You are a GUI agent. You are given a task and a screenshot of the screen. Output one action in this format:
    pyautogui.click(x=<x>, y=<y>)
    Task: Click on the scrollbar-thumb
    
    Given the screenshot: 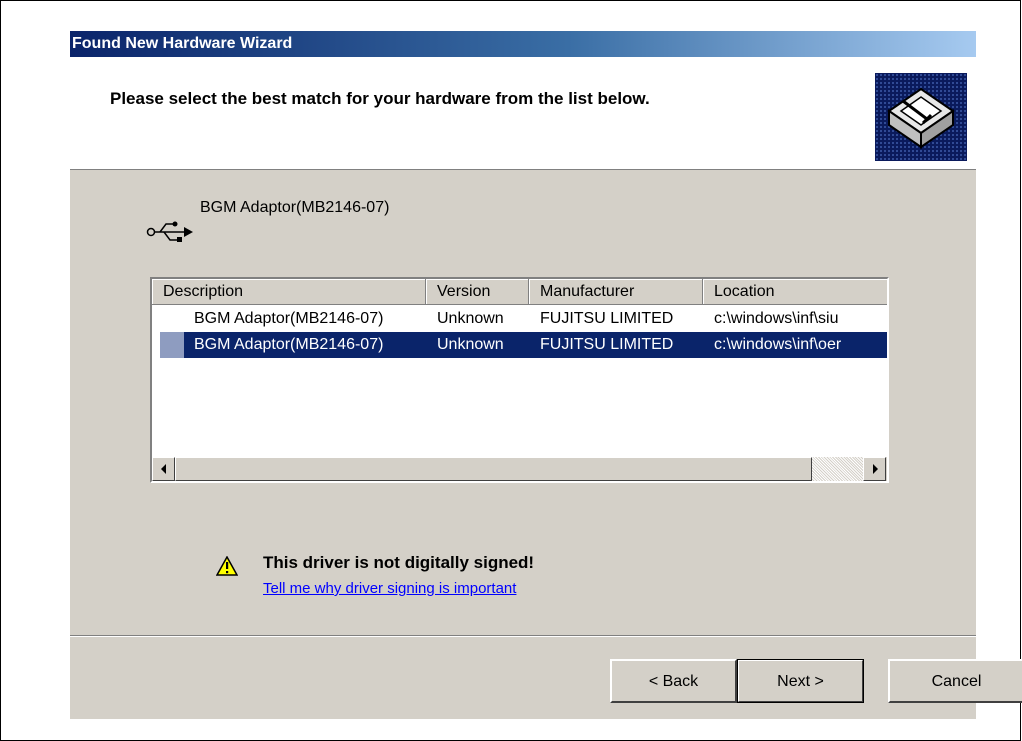 What is the action you would take?
    pyautogui.click(x=493, y=469)
    